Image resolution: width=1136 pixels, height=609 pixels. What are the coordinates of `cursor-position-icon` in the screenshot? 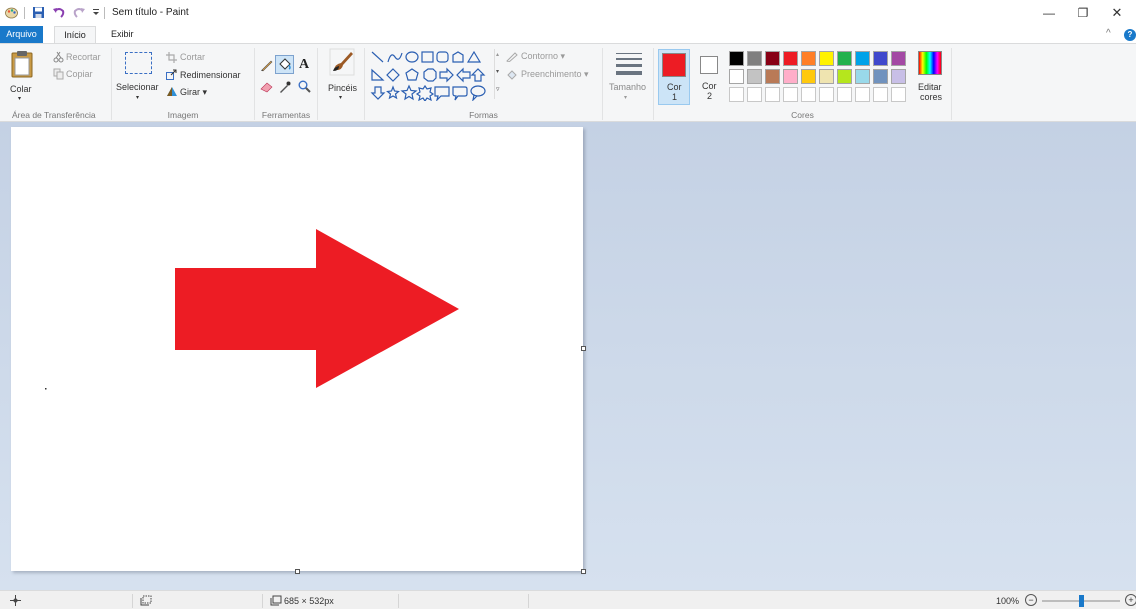 It's located at (15, 601).